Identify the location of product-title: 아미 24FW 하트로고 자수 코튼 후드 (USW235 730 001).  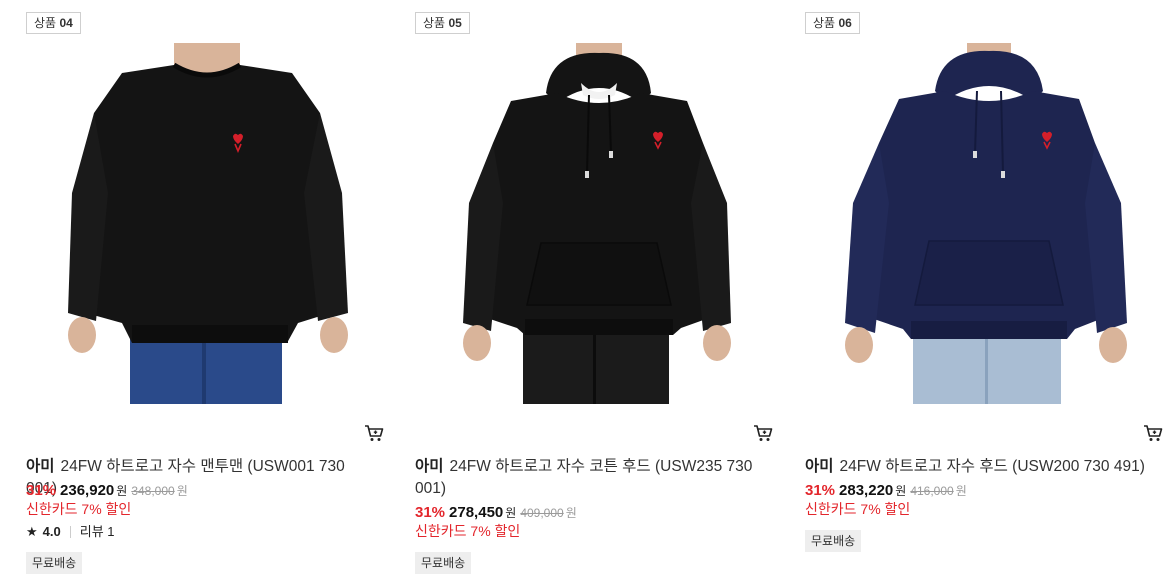
(587, 478).